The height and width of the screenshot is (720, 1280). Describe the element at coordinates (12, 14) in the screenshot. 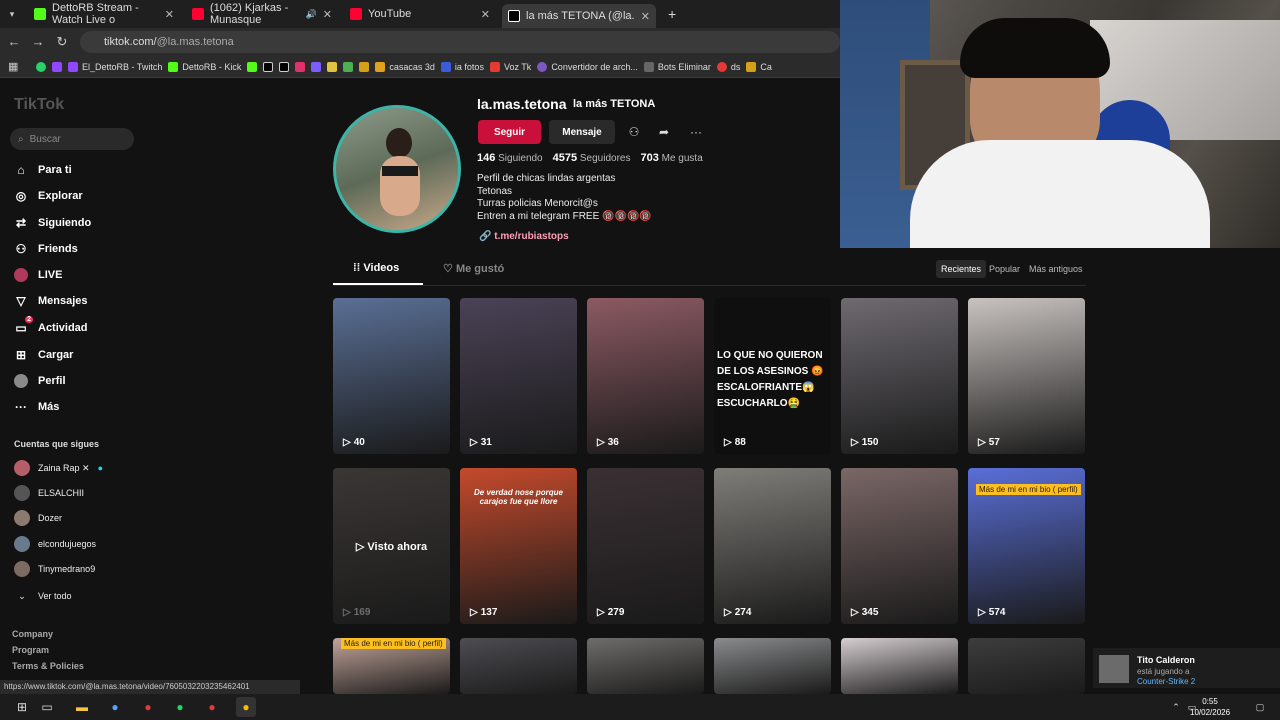

I see `tab-search-icon: ▾` at that location.